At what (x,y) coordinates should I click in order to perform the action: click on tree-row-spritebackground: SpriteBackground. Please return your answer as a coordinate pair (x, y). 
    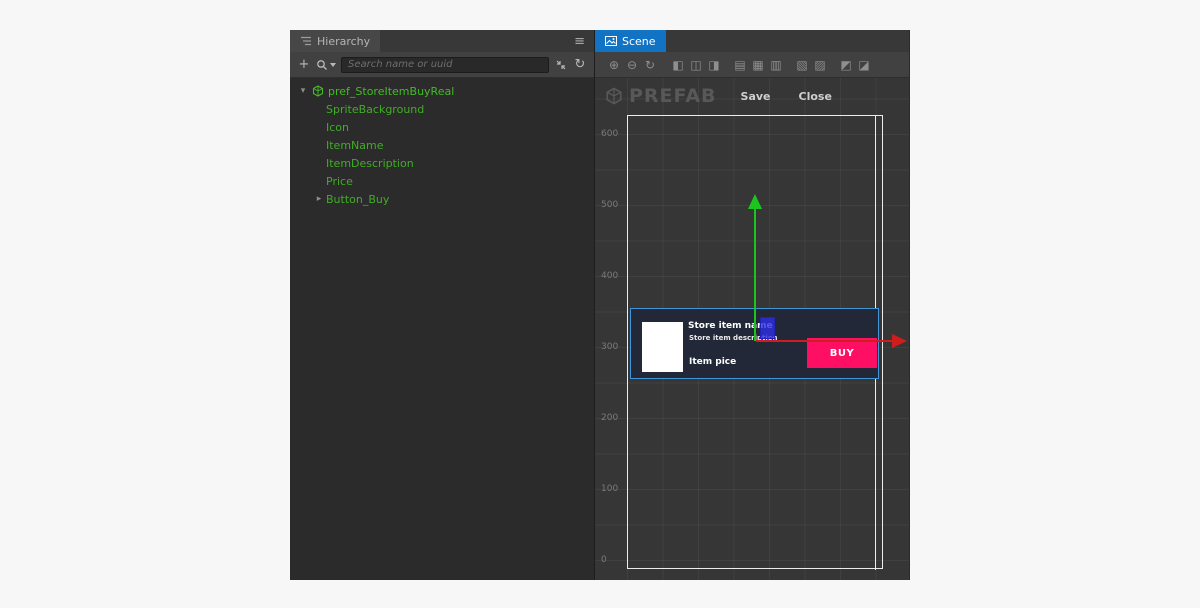
    Looking at the image, I should click on (442, 109).